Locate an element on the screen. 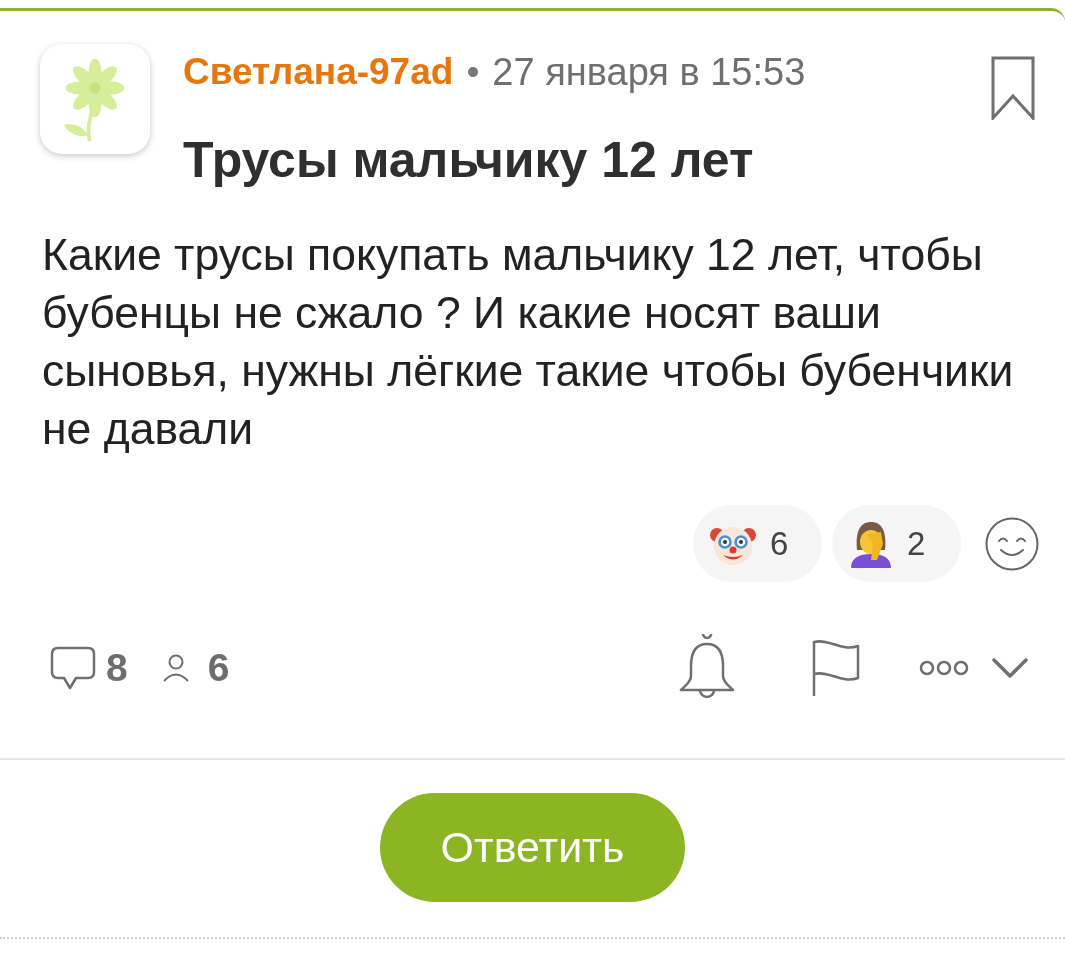  participant-count: 6 is located at coordinates (218, 667).